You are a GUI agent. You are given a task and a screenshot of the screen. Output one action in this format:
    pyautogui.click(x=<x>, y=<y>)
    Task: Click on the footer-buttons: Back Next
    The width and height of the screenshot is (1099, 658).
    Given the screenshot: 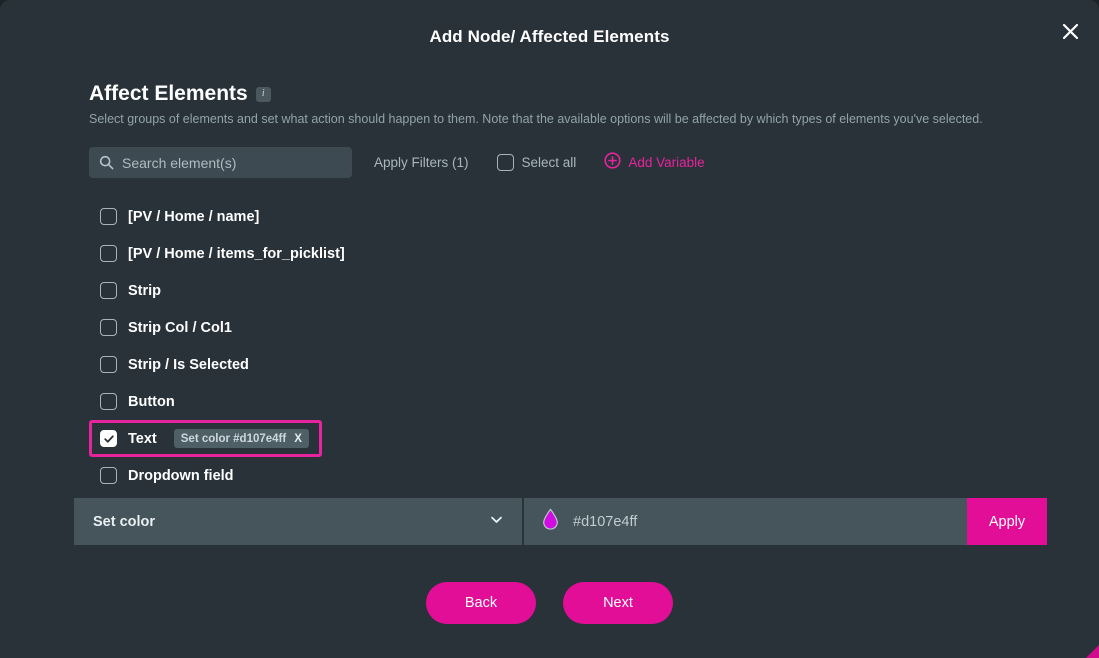 What is the action you would take?
    pyautogui.click(x=549, y=603)
    